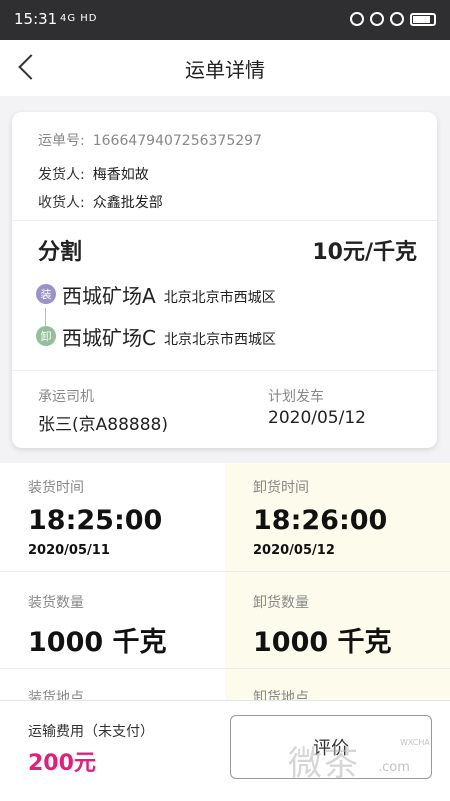 This screenshot has height=801, width=450. Describe the element at coordinates (337, 684) in the screenshot. I see `unload-place-cell: 卸货地点` at that location.